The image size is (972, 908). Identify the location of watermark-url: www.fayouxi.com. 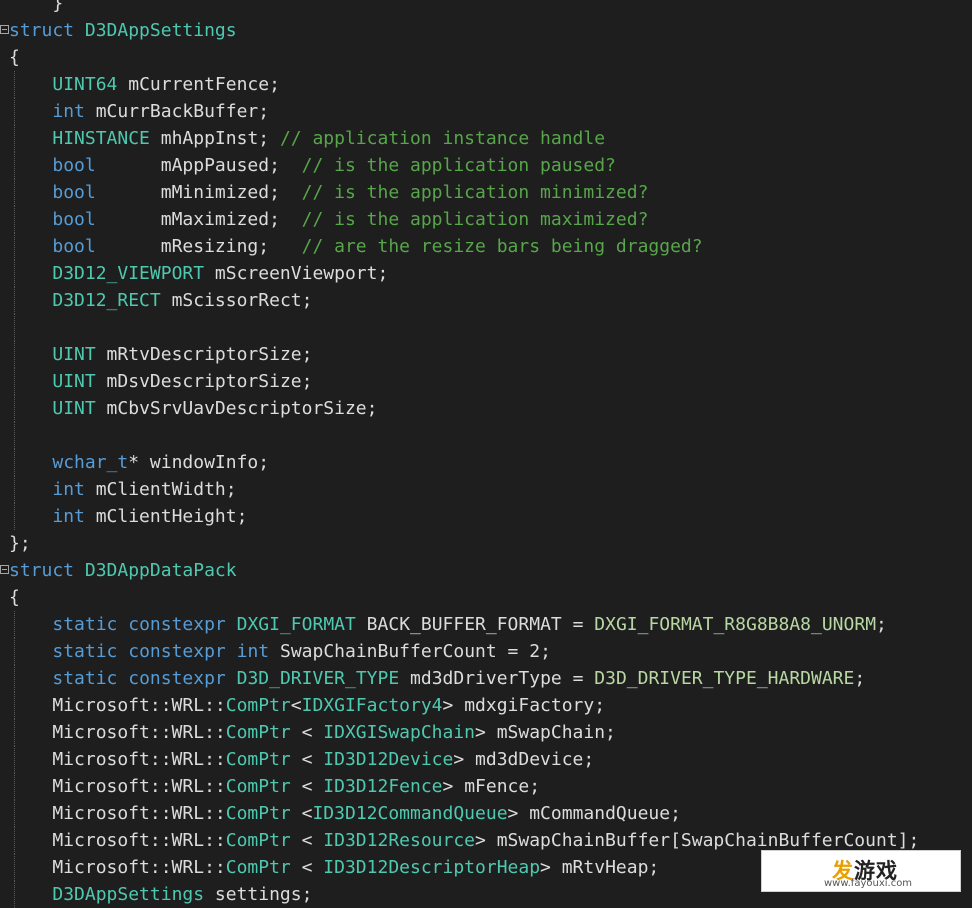
(868, 883).